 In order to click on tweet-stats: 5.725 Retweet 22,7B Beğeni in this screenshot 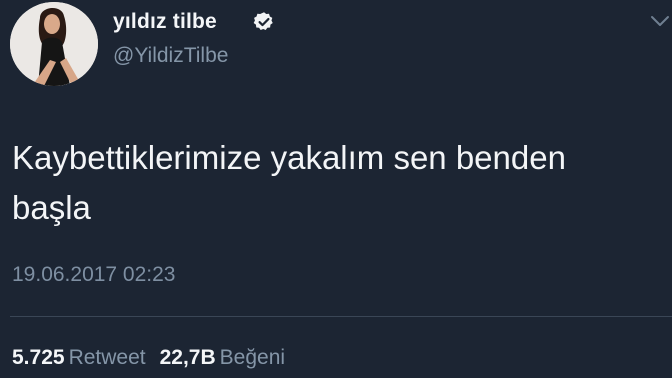, I will do `click(148, 358)`.